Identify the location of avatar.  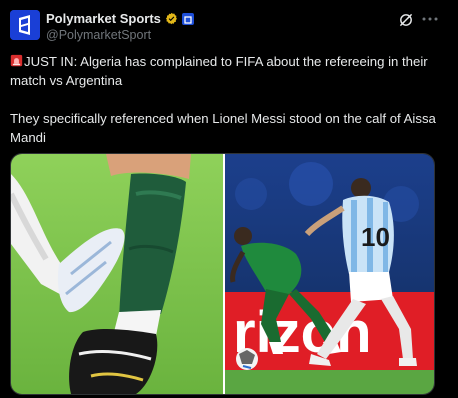
(25, 25).